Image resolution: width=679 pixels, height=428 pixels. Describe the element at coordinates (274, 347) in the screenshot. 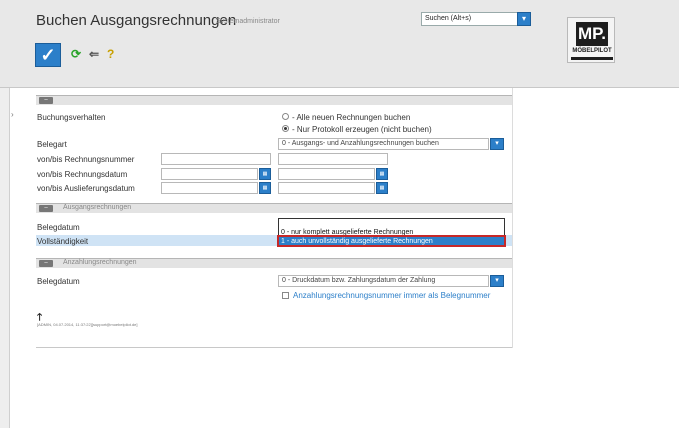

I see `content-bottom-border` at that location.